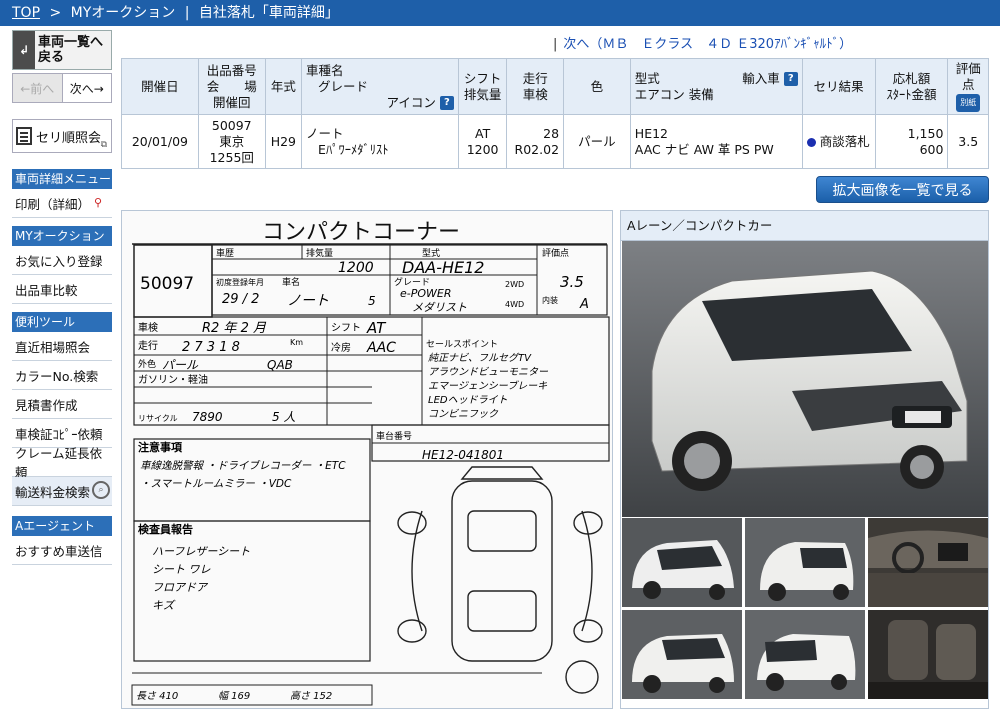  Describe the element at coordinates (482, 94) in the screenshot. I see `header-shift-2: 排気量` at that location.